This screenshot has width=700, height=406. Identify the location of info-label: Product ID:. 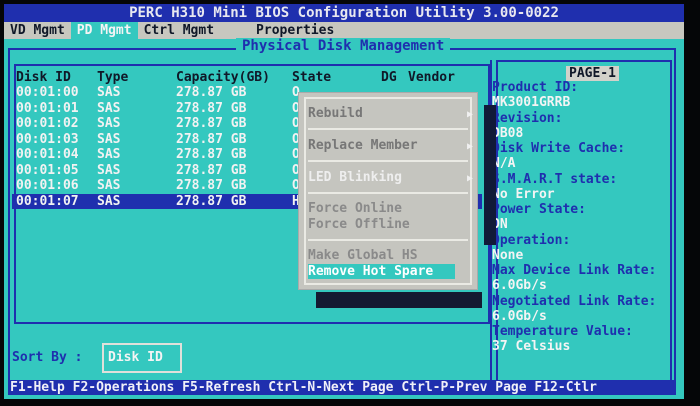
(535, 87).